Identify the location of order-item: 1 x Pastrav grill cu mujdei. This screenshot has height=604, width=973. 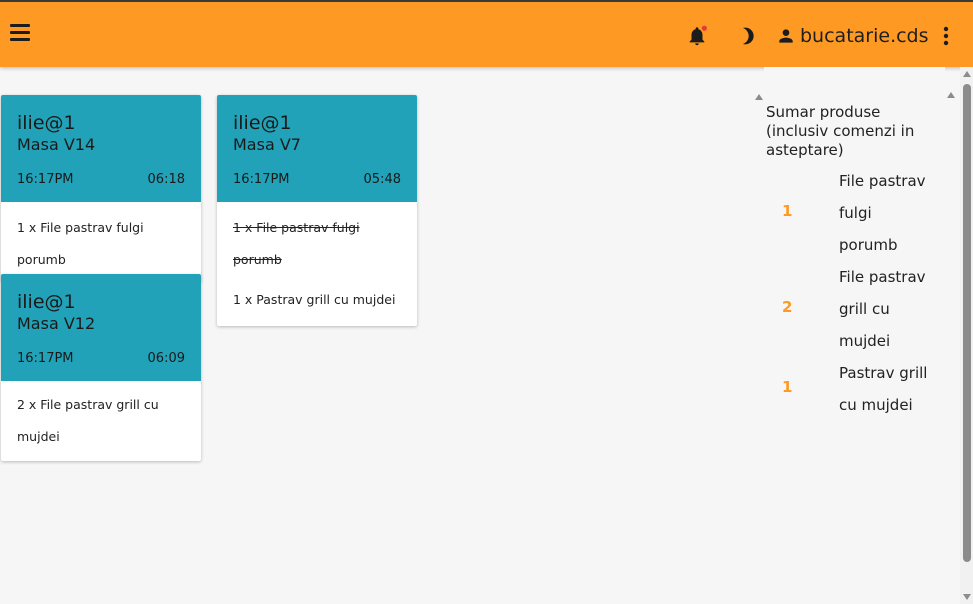
(317, 300).